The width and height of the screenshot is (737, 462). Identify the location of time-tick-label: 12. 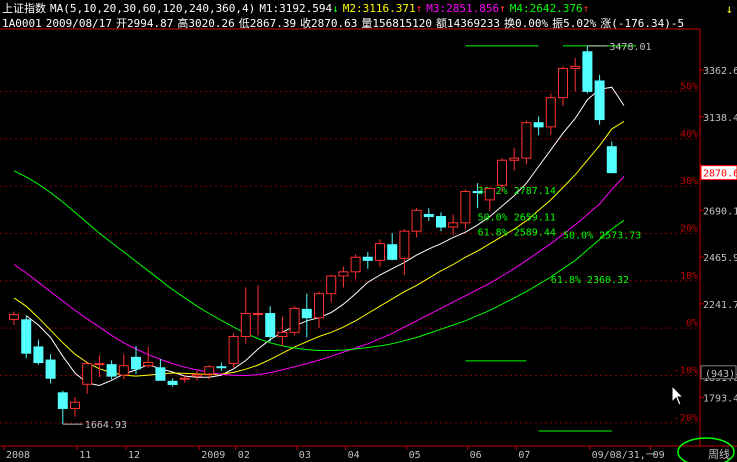
(134, 455).